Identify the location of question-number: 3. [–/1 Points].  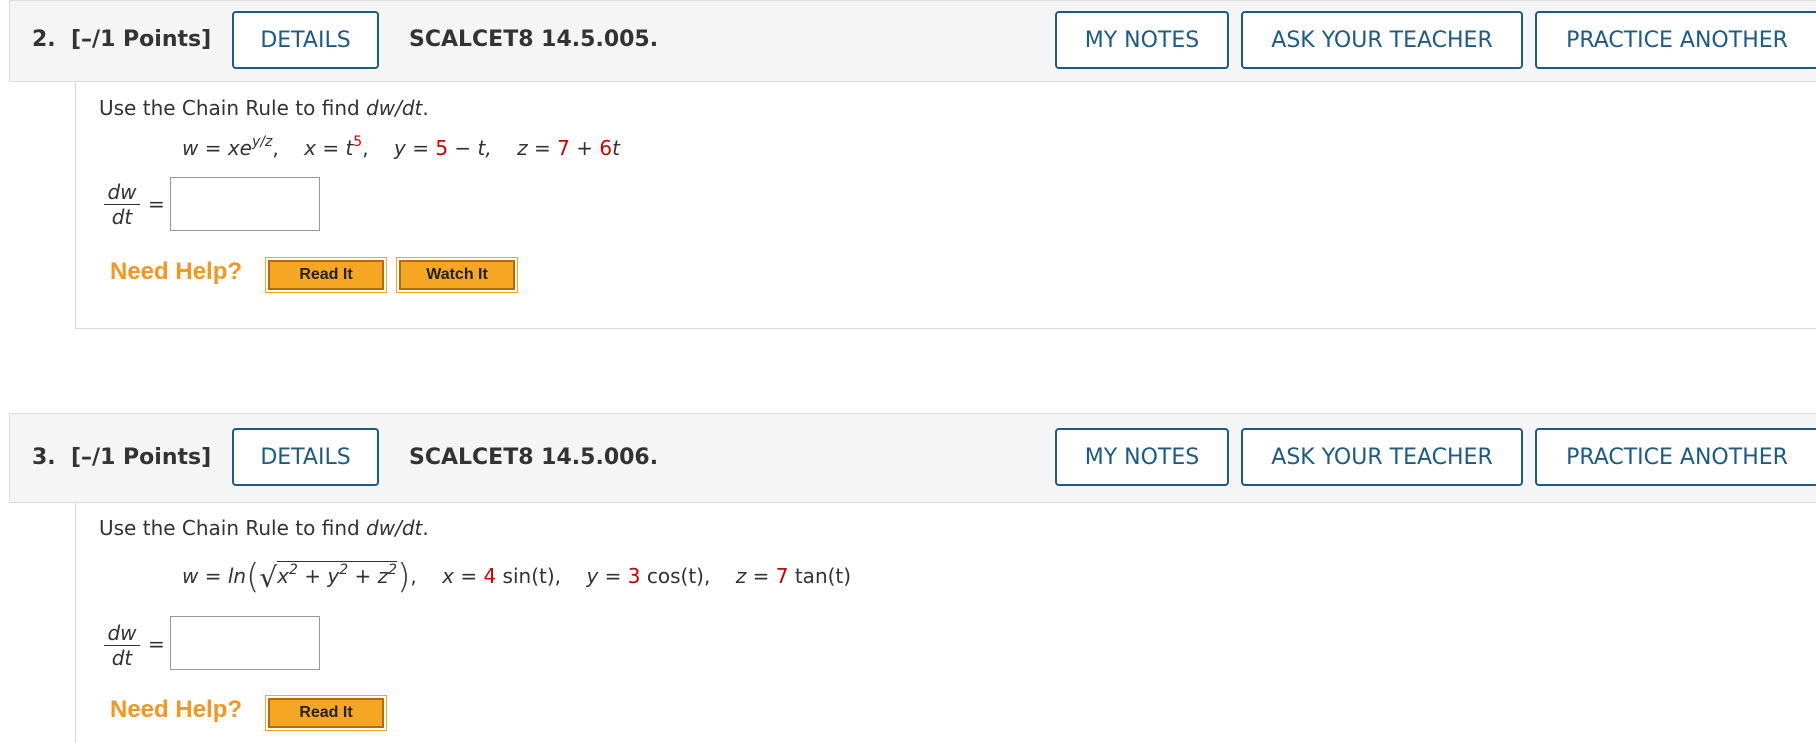
(122, 457).